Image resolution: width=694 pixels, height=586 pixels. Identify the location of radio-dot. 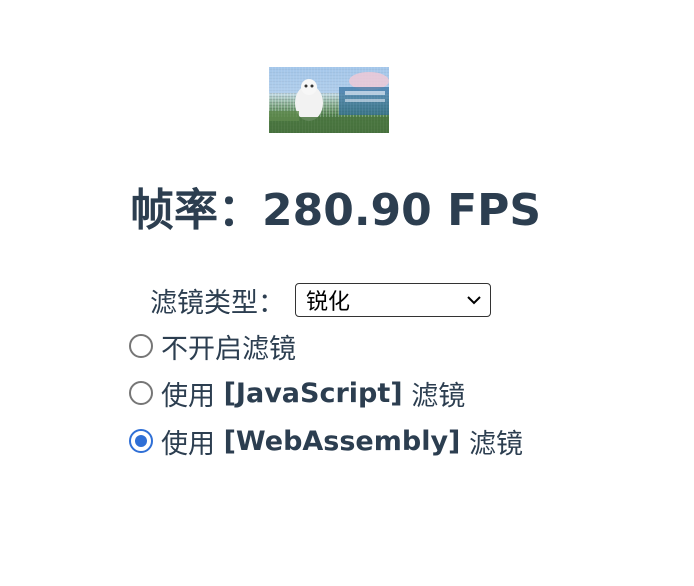
(141, 441).